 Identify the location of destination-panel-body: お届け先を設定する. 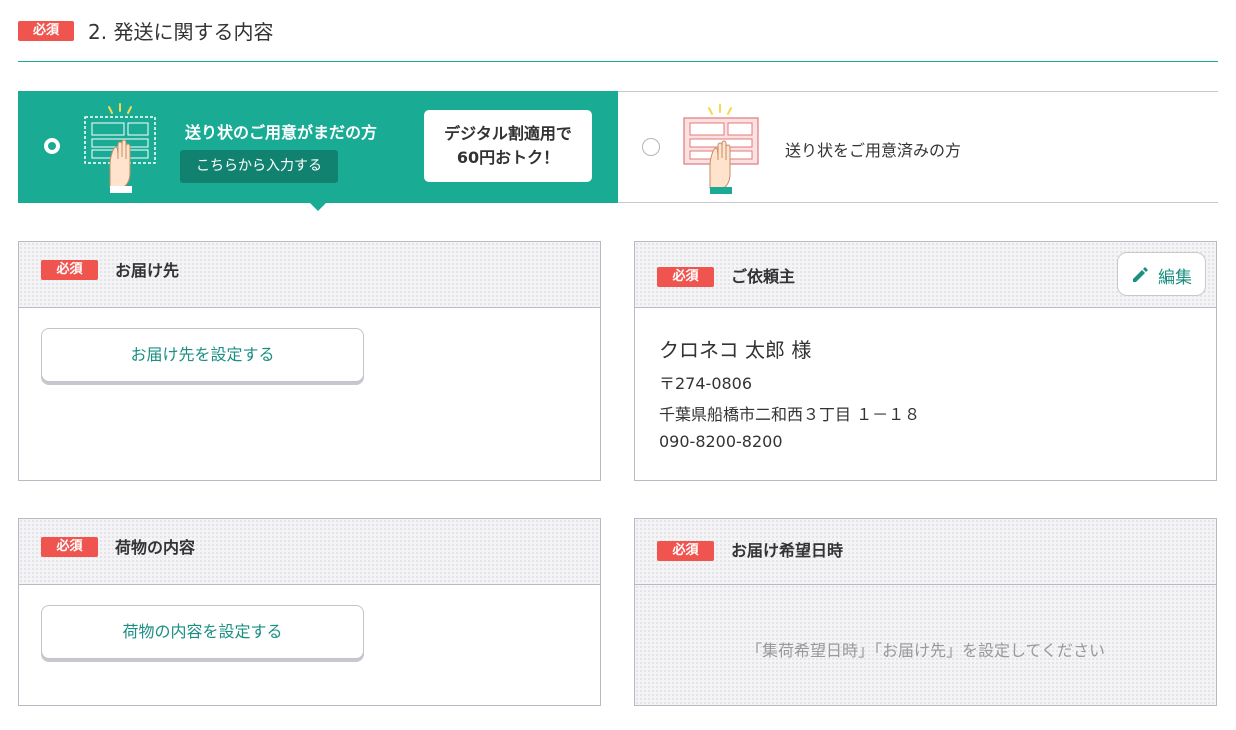
(309, 394).